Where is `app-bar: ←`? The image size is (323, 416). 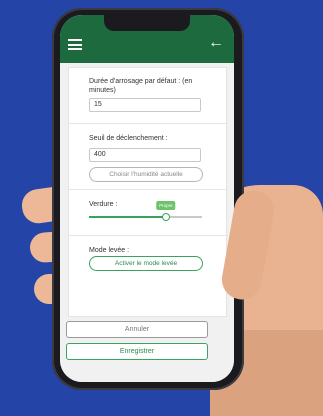 app-bar: ← is located at coordinates (147, 39).